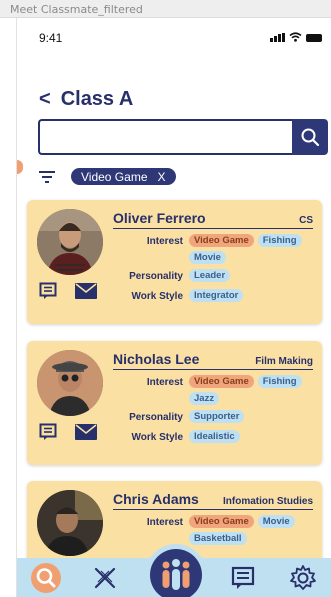  I want to click on student-name: Nicholas Lee, so click(156, 359).